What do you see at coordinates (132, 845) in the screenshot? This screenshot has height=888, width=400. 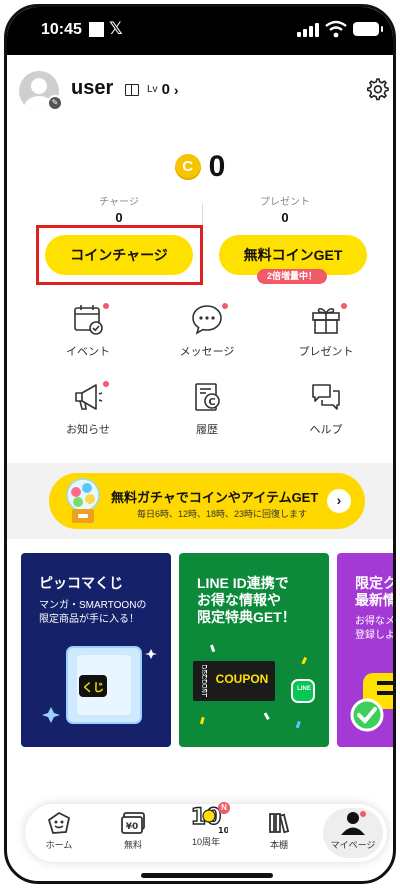 I see `nav-label: 無料` at bounding box center [132, 845].